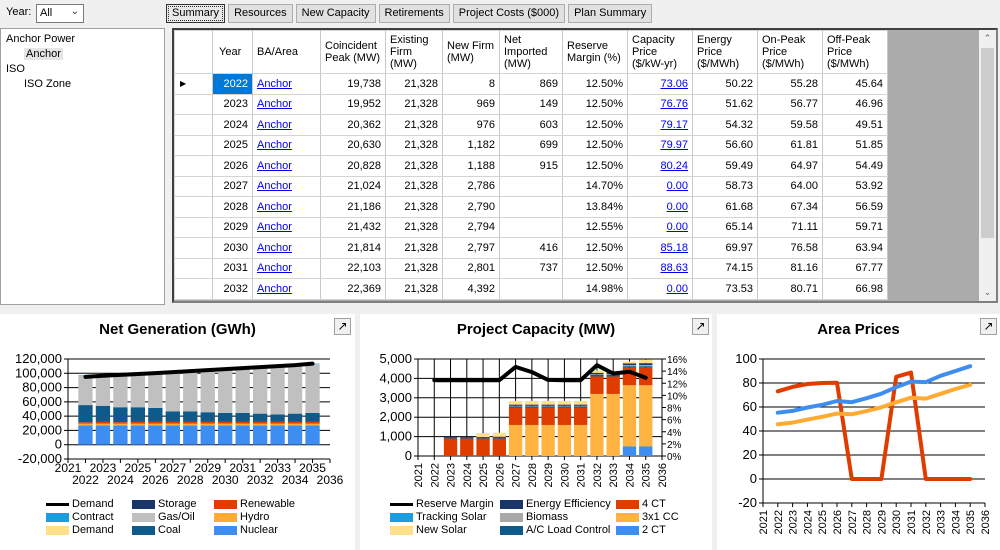  I want to click on col-header-existing-firm: Existing Firm (MW), so click(414, 52).